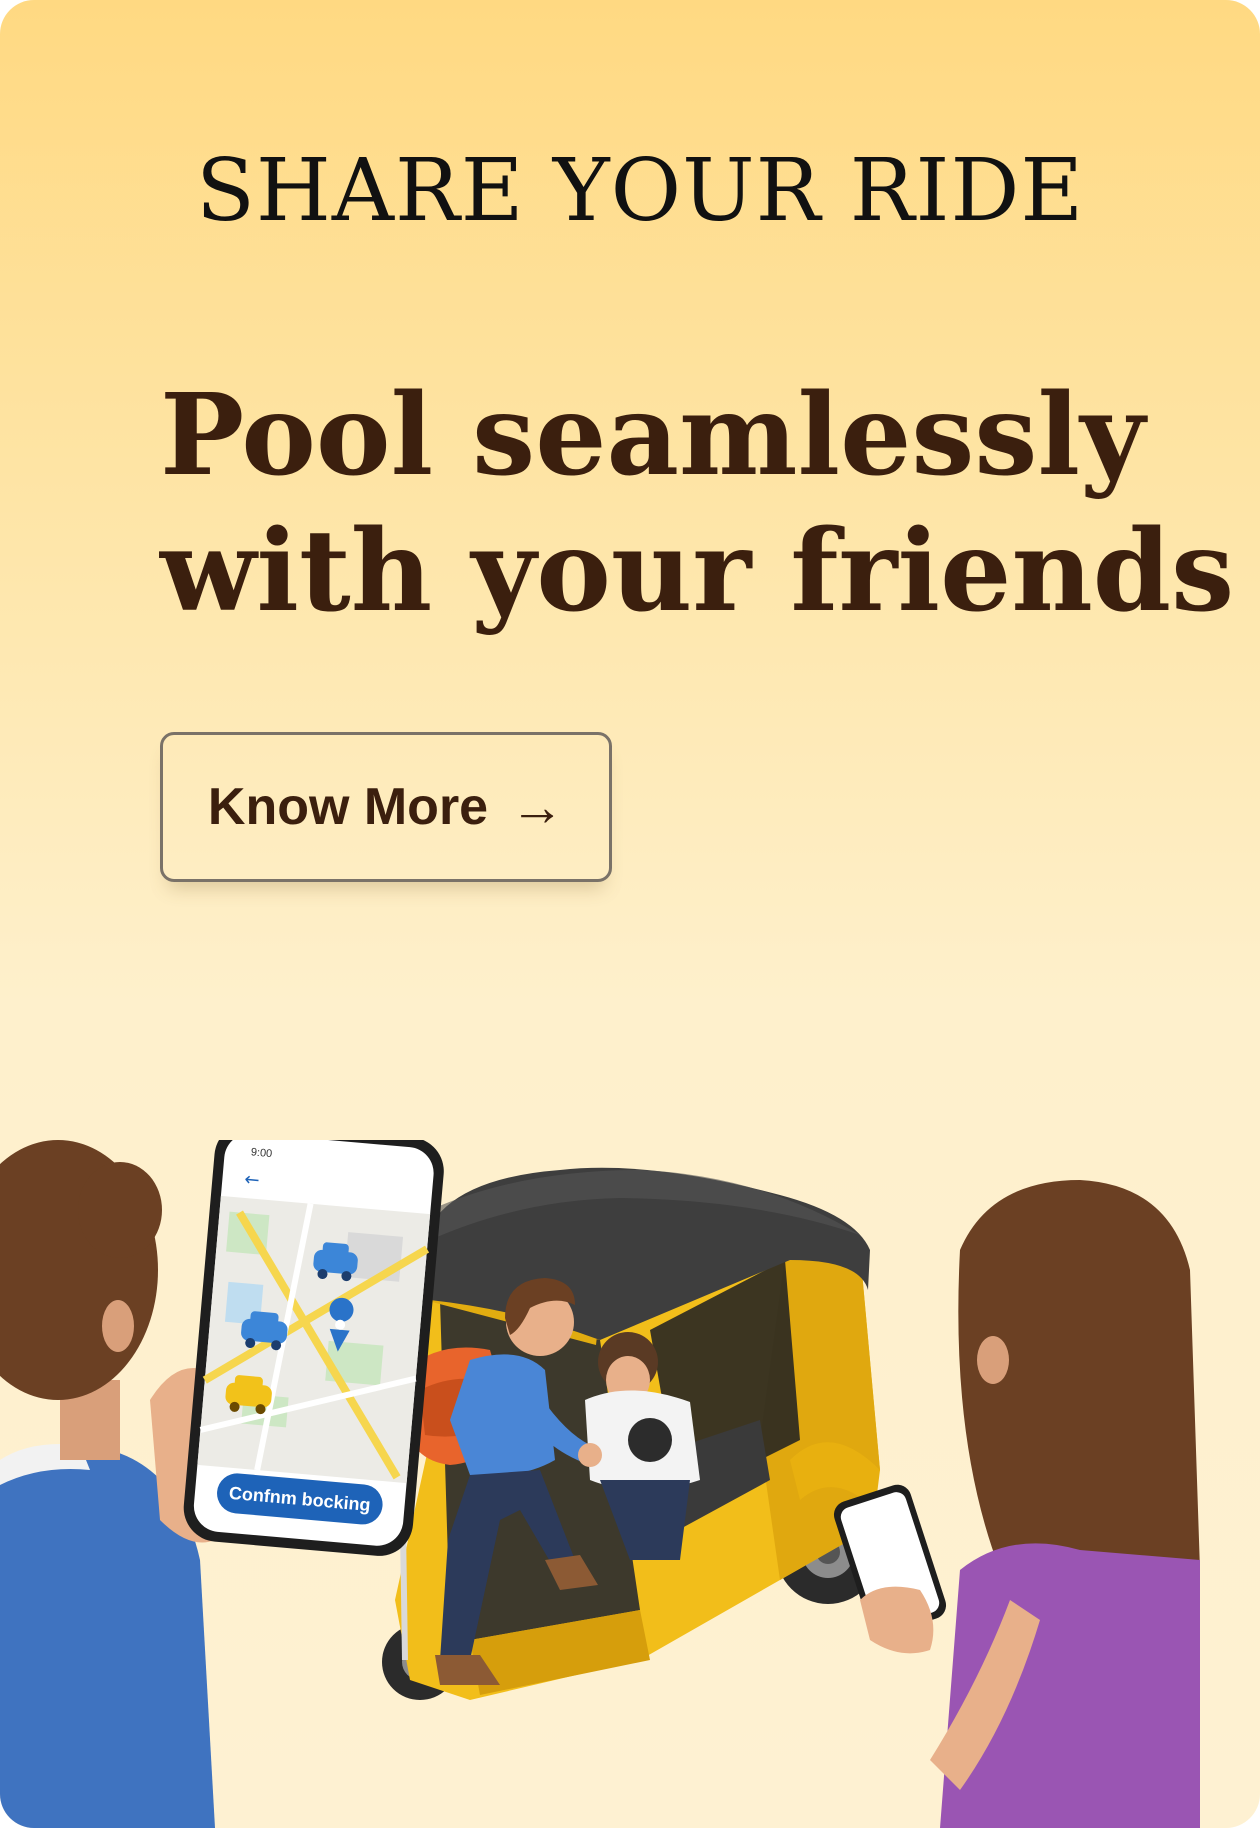  Describe the element at coordinates (348, 807) in the screenshot. I see `know-more-label: Know More` at that location.